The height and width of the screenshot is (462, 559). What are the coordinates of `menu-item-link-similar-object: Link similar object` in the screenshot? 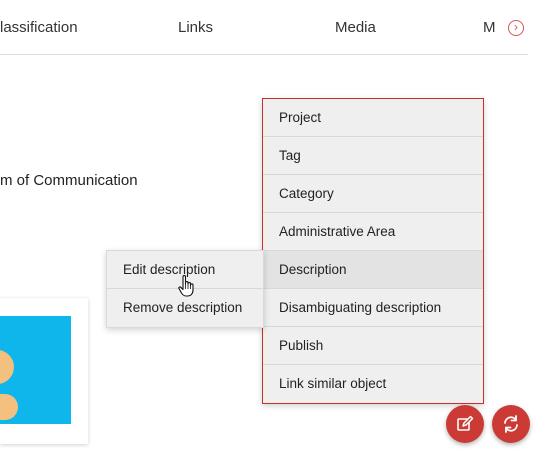 It's located at (373, 384).